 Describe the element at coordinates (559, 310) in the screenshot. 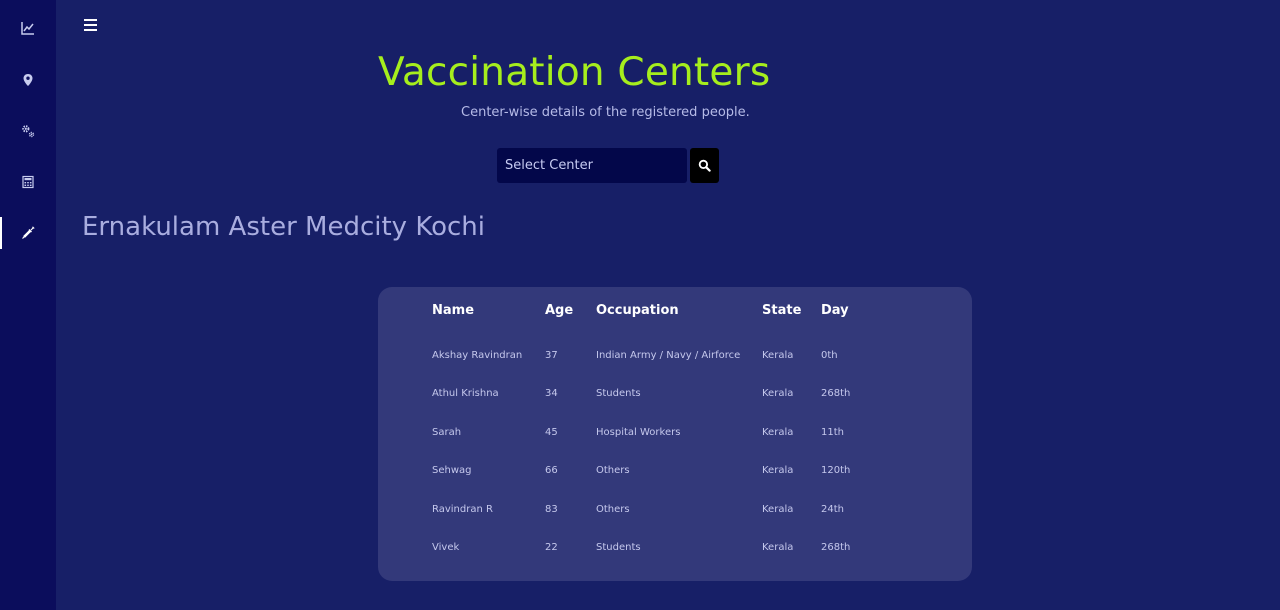

I see `column-header-age: Age` at that location.